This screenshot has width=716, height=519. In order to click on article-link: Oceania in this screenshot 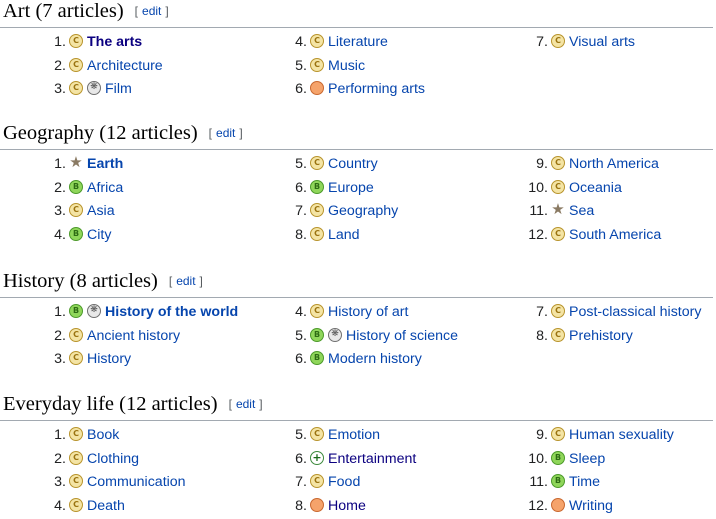, I will do `click(595, 188)`.